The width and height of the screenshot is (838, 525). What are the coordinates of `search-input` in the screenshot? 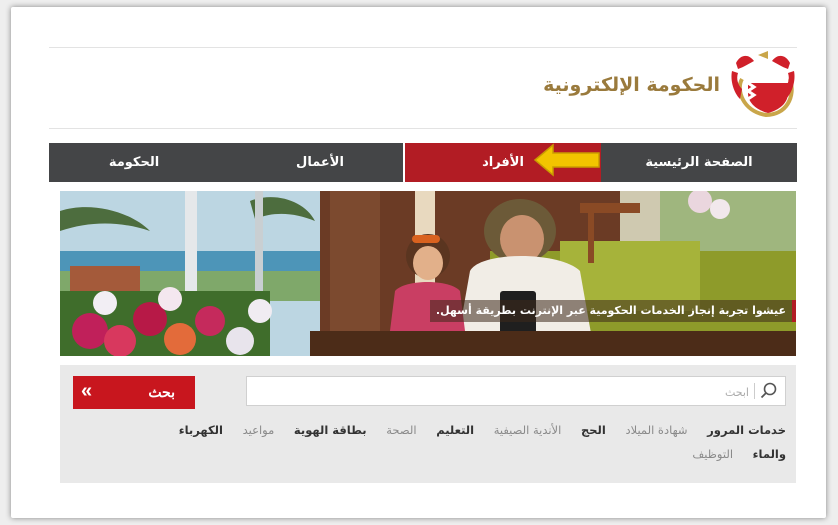 It's located at (509, 392).